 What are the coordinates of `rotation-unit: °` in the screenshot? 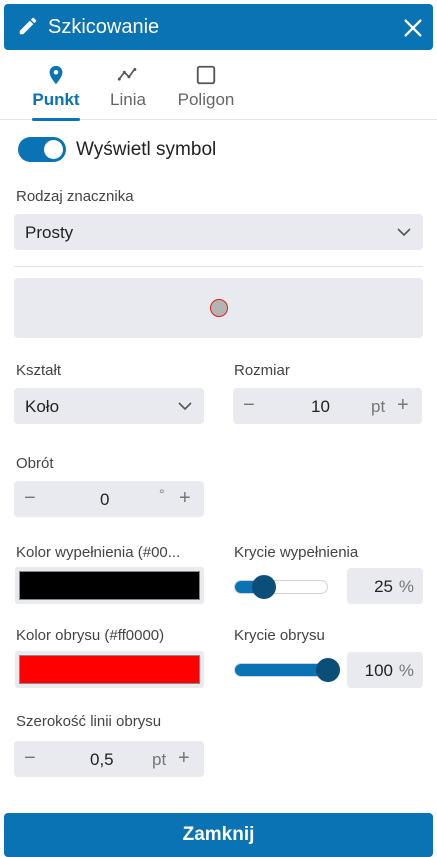 It's located at (162, 494).